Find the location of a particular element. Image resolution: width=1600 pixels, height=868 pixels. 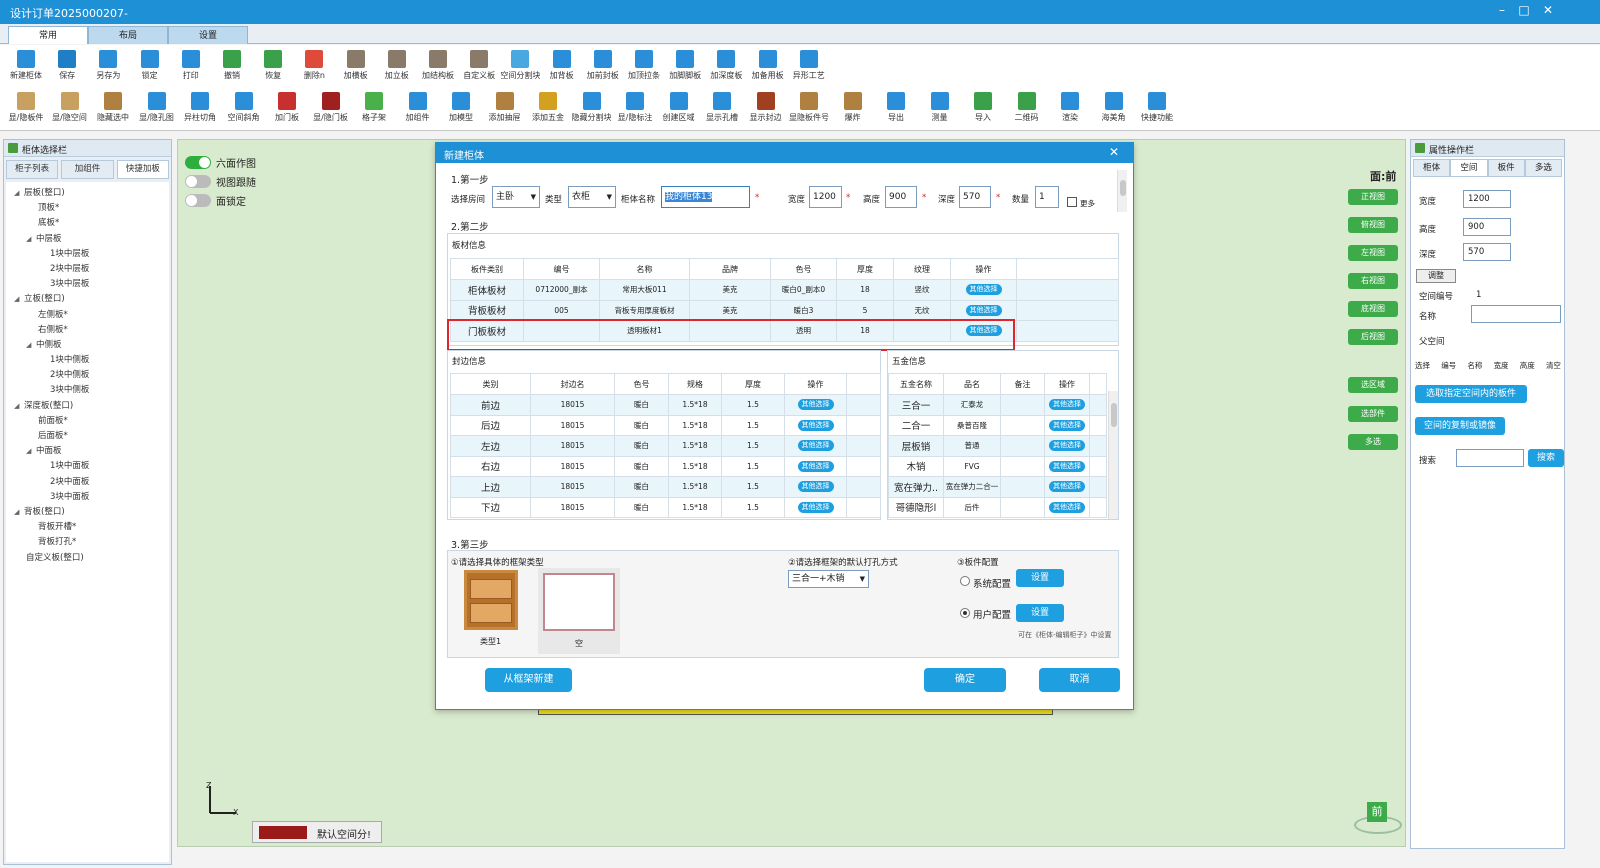

table-row: 左边 18015 暖白 1.5*18 1.5 其他选择 is located at coordinates (665, 446).